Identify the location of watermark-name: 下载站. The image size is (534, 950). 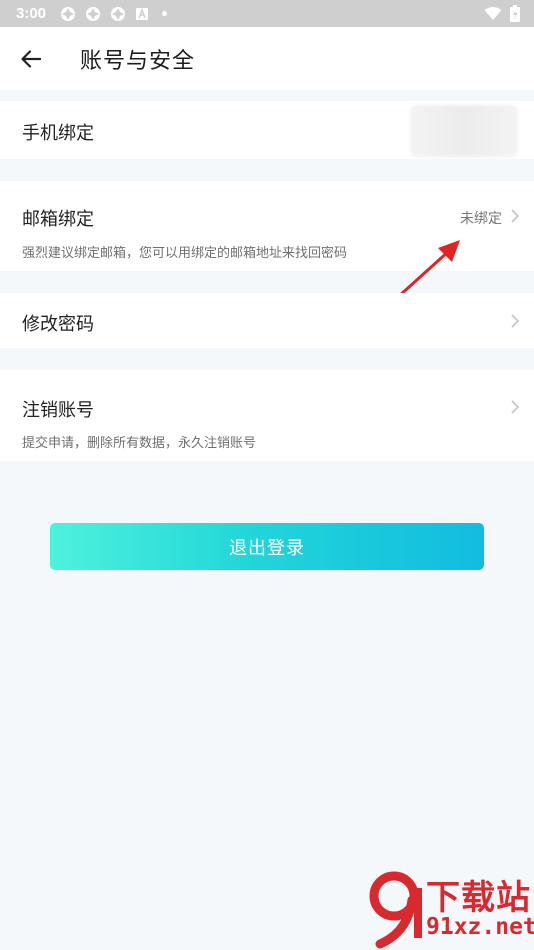
(478, 898).